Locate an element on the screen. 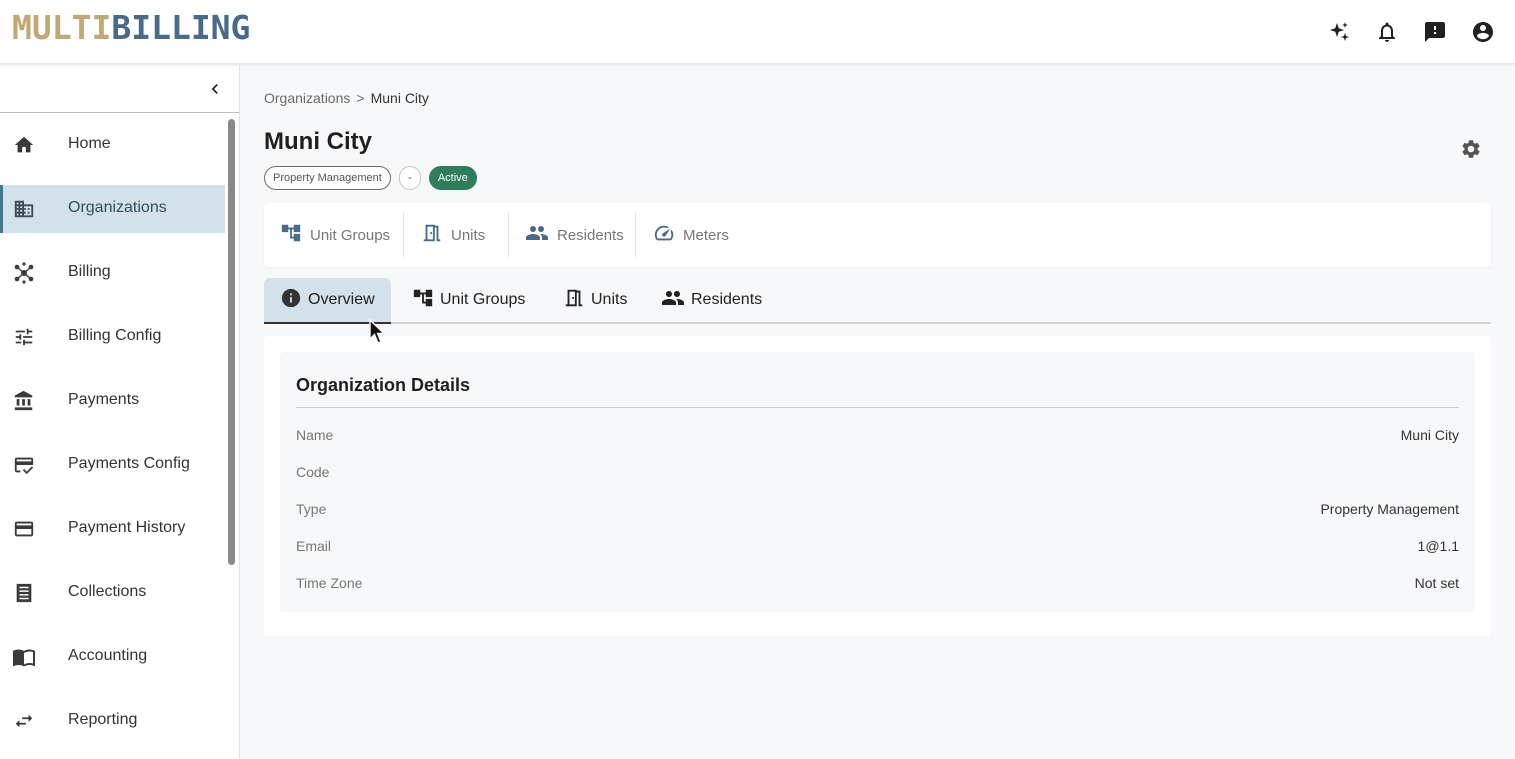  sidebar-item-label: Home is located at coordinates (89, 143).